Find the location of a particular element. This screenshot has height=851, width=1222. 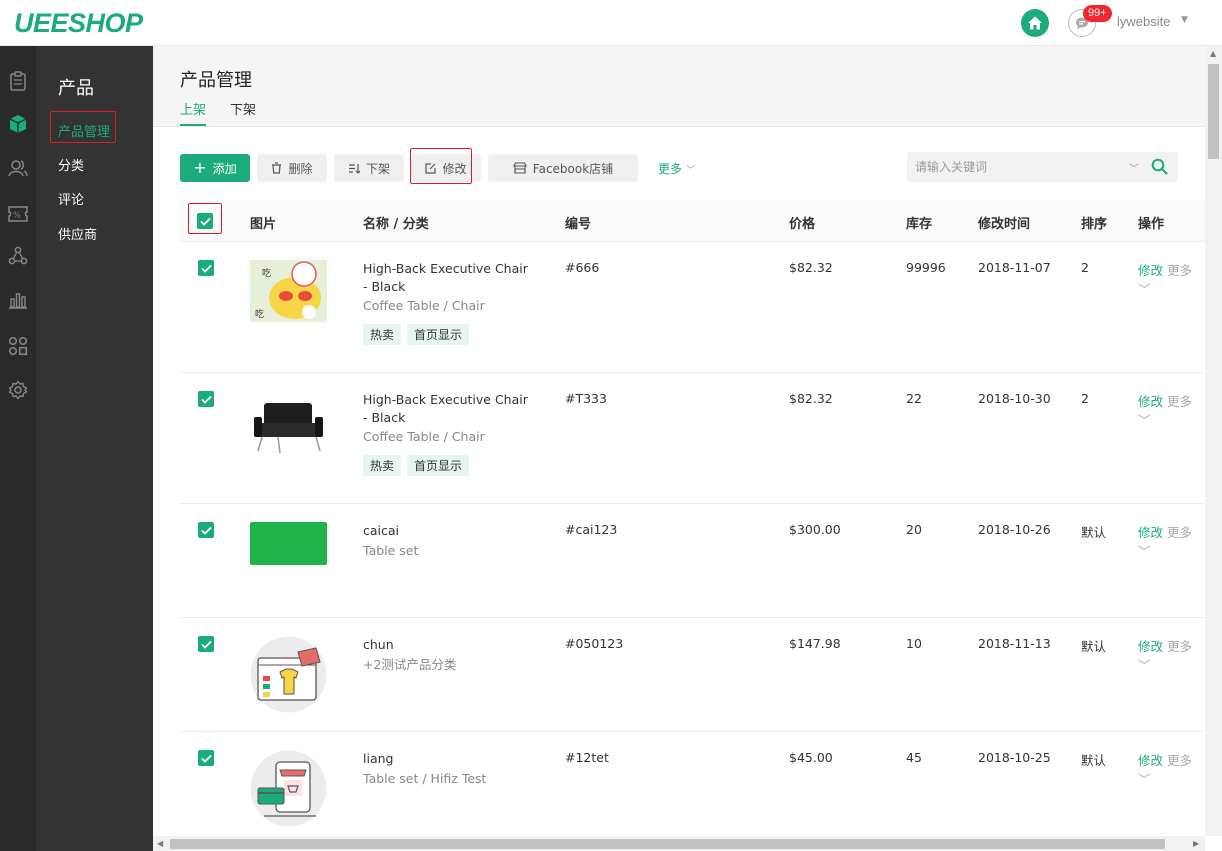

scroll-up-icon: ▲ is located at coordinates (1213, 53).